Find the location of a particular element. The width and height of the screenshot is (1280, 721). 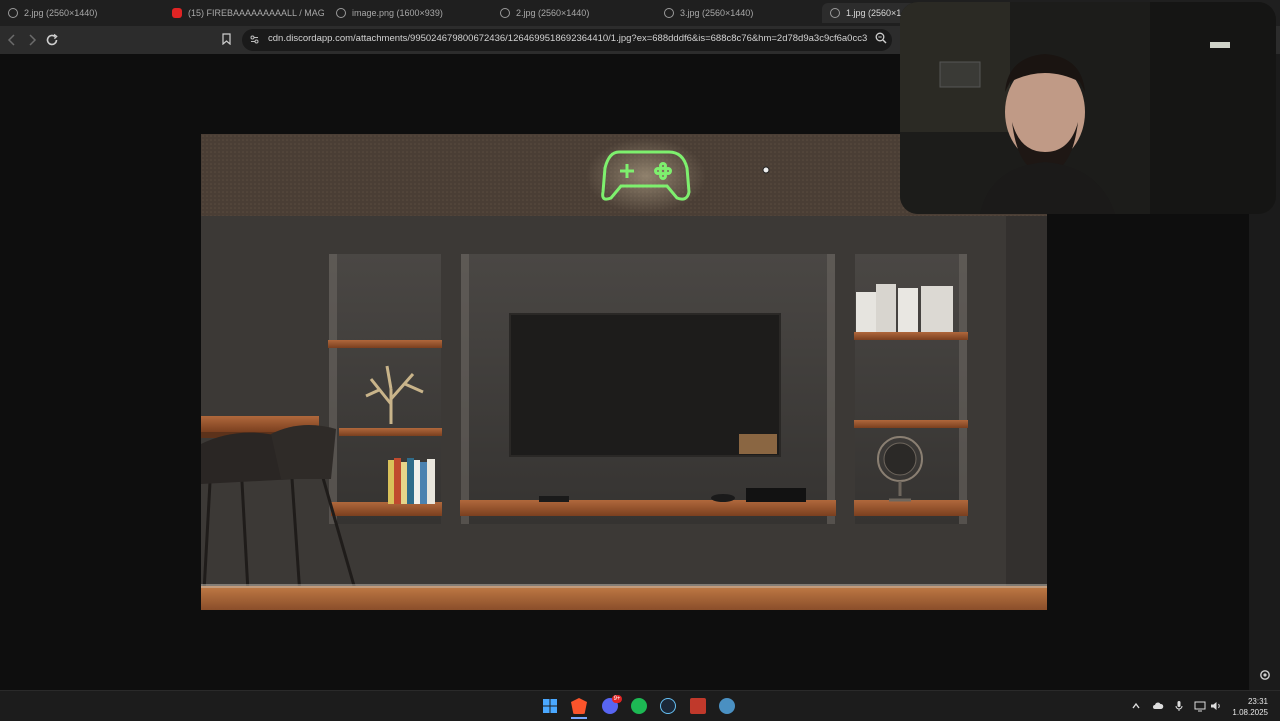

webcam-person-illustration is located at coordinates (1088, 108).